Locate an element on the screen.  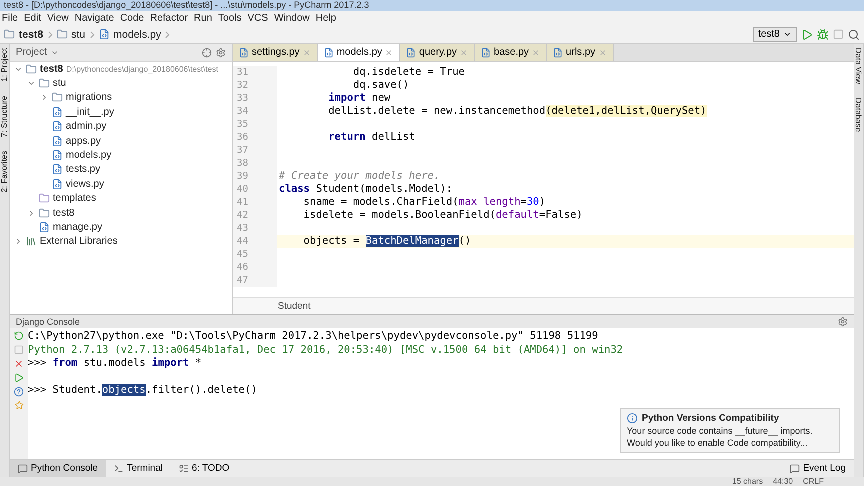
menu-item: VCS is located at coordinates (258, 18).